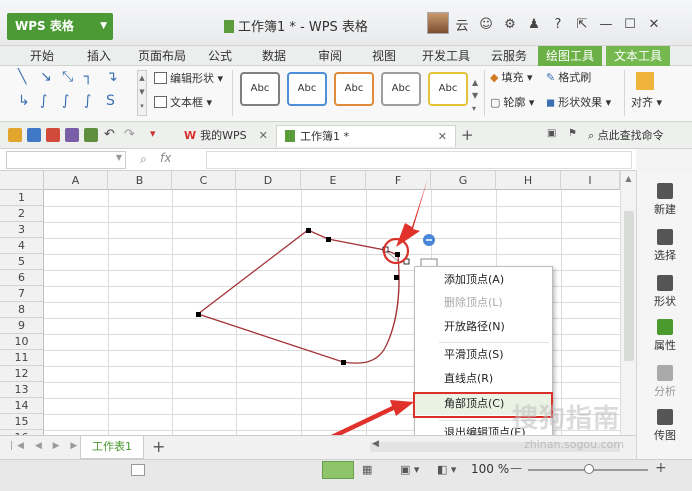 The image size is (692, 491). What do you see at coordinates (60, 26) in the screenshot?
I see `app-menu-button: WPS 表格 ▼` at bounding box center [60, 26].